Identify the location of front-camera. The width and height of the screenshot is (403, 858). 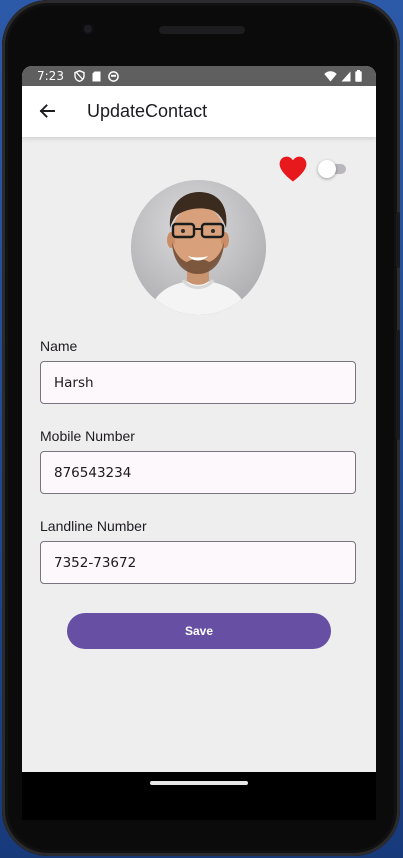
(88, 29).